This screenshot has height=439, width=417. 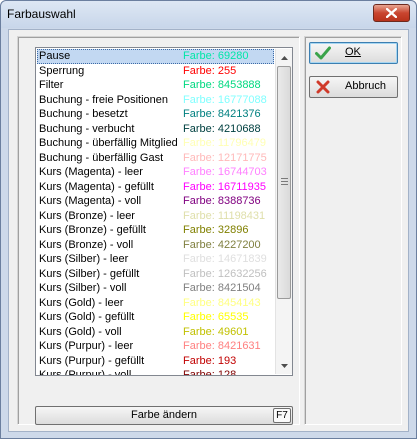 I want to click on color-item-name: Kurs (Bronze) - leer, so click(x=87, y=215).